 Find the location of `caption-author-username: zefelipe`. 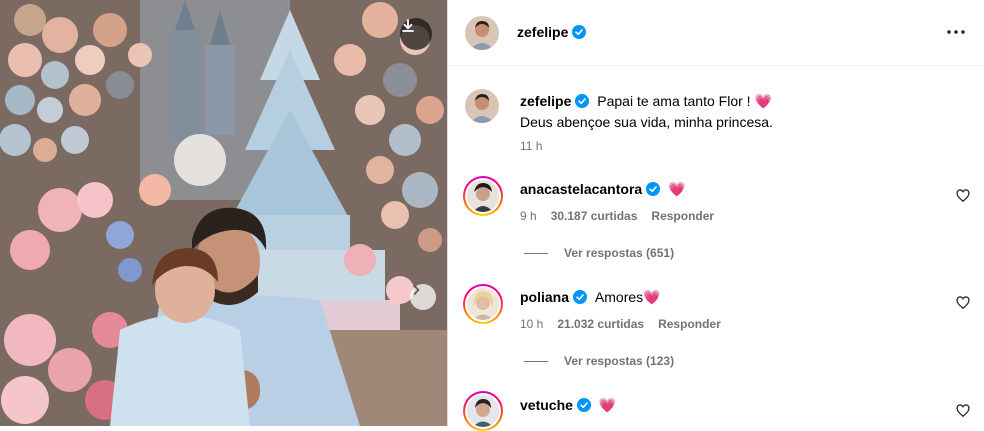

caption-author-username: zefelipe is located at coordinates (545, 101).